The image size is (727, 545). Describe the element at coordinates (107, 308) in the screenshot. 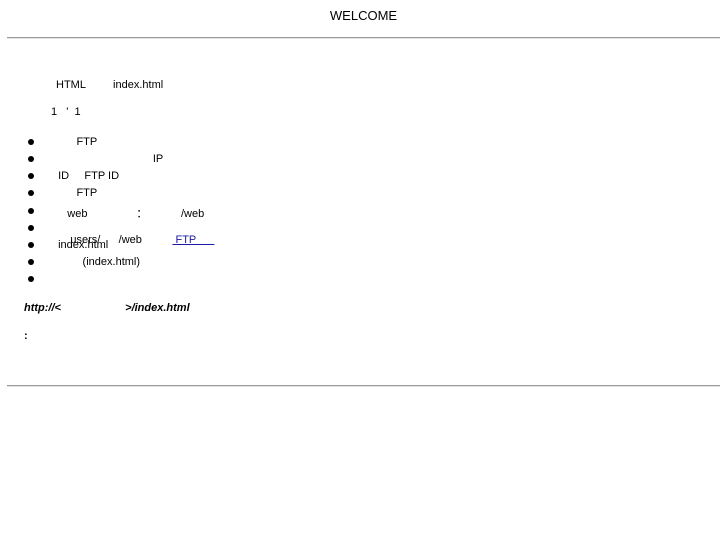

I see `url-line: http://< >/index.html` at that location.